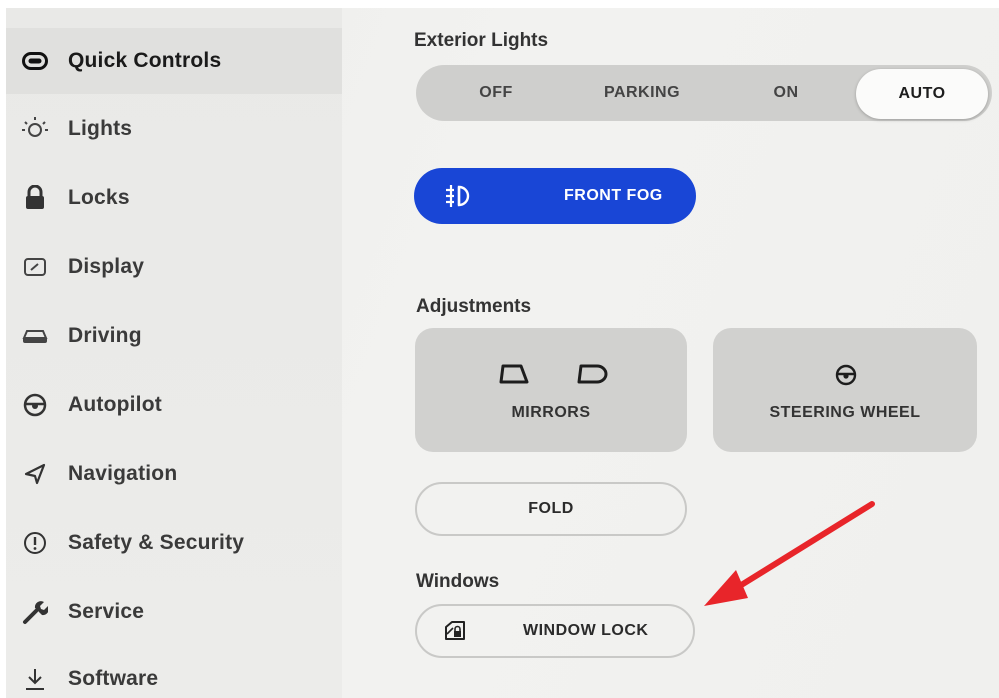 This screenshot has height=698, width=999. What do you see at coordinates (481, 40) in the screenshot?
I see `exterior-lights-title: Exterior Lights` at bounding box center [481, 40].